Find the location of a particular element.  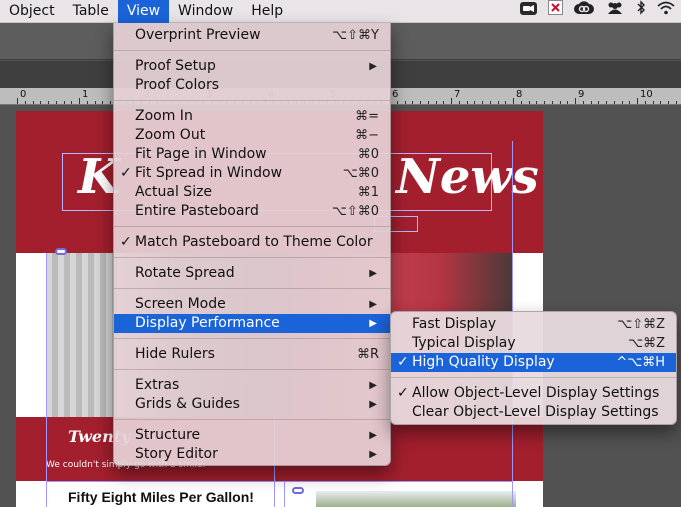

menu-help: Help is located at coordinates (267, 11).